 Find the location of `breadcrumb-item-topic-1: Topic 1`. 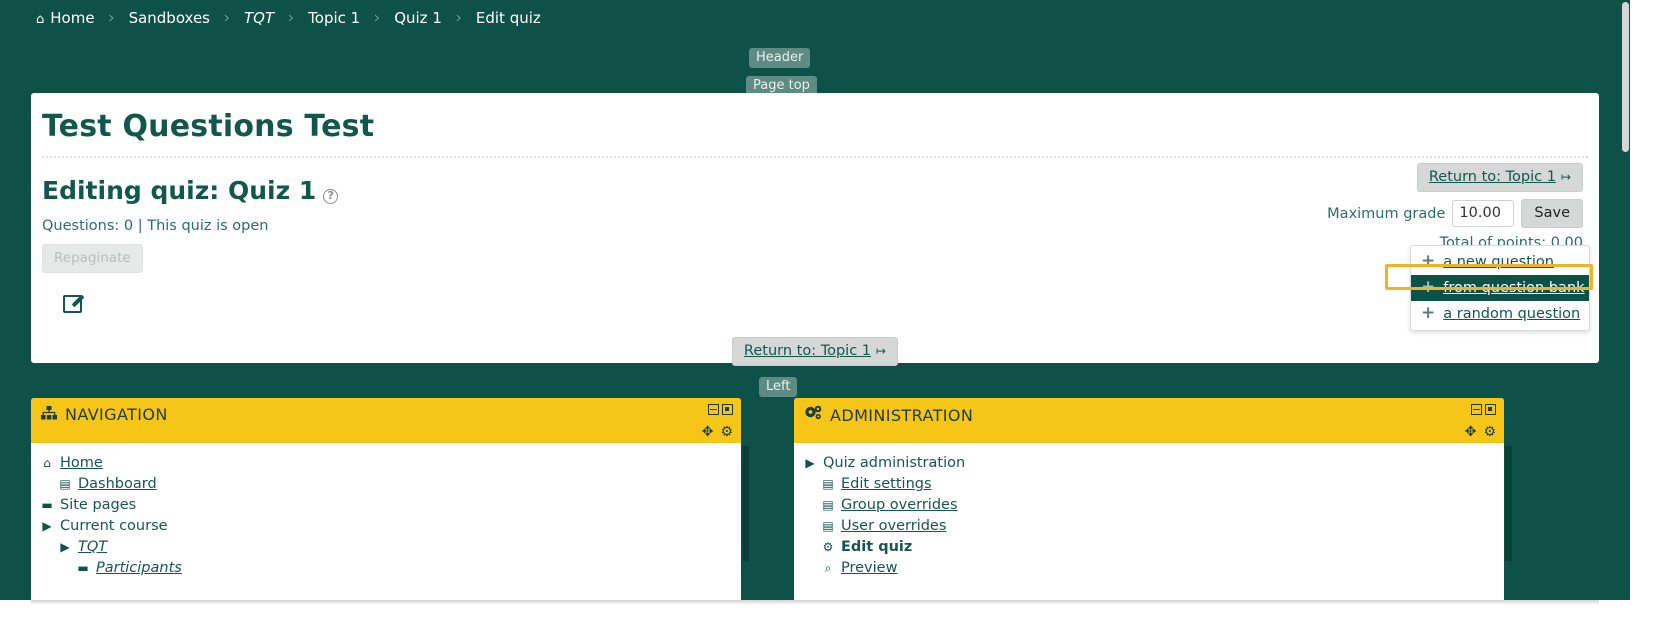

breadcrumb-item-topic-1: Topic 1 is located at coordinates (334, 18).